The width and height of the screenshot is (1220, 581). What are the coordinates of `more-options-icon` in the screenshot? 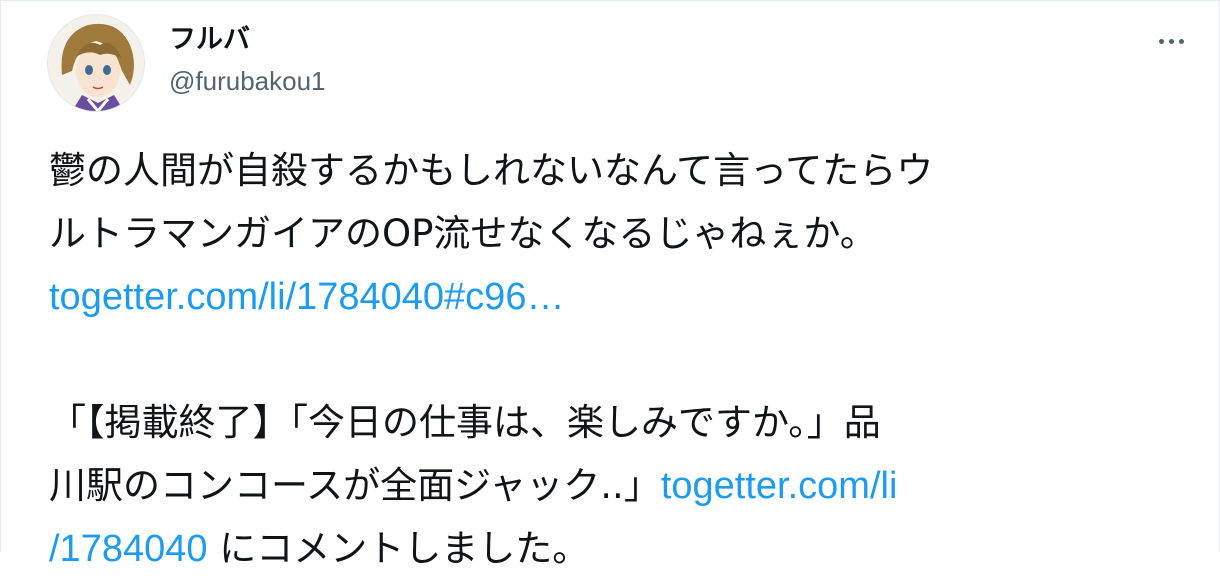 It's located at (1171, 41).